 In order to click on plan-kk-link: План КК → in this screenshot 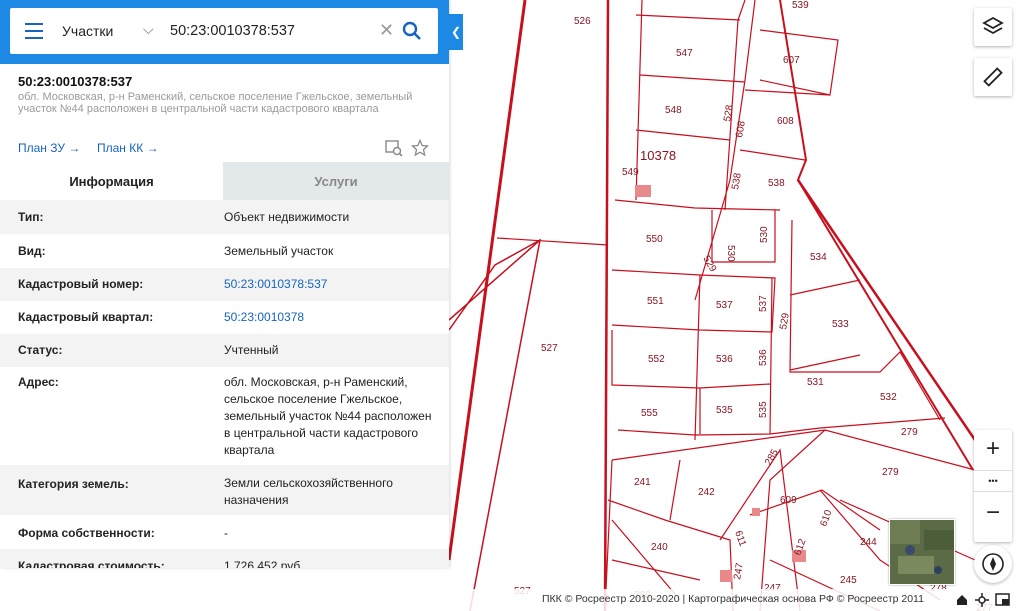, I will do `click(128, 148)`.